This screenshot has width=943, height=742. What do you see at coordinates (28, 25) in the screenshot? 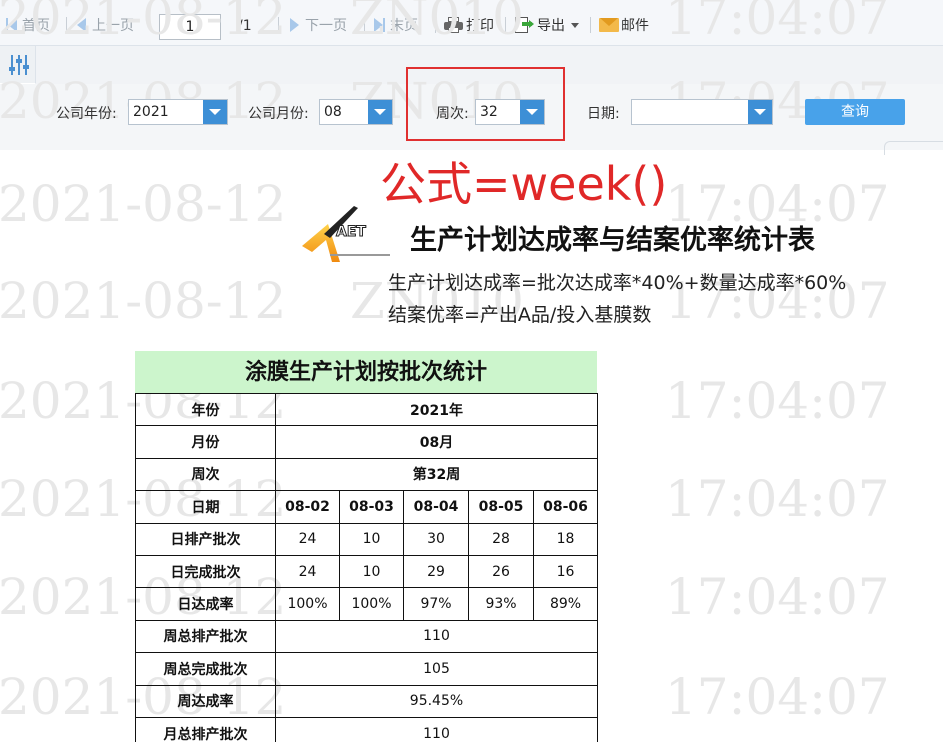
I see `first-page-button: 首页` at bounding box center [28, 25].